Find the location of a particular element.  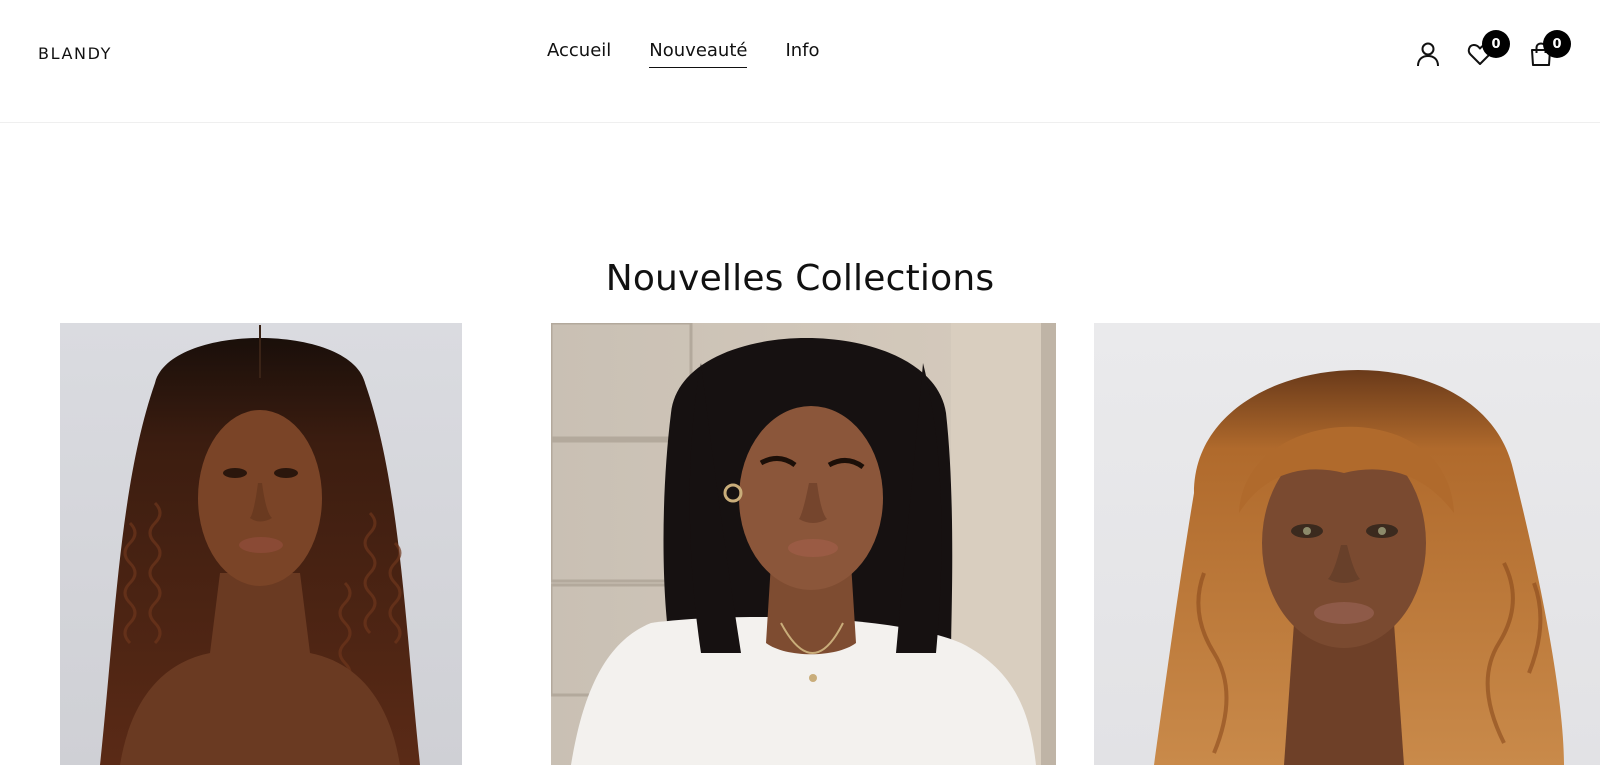

product-card-curly-brown is located at coordinates (261, 544).